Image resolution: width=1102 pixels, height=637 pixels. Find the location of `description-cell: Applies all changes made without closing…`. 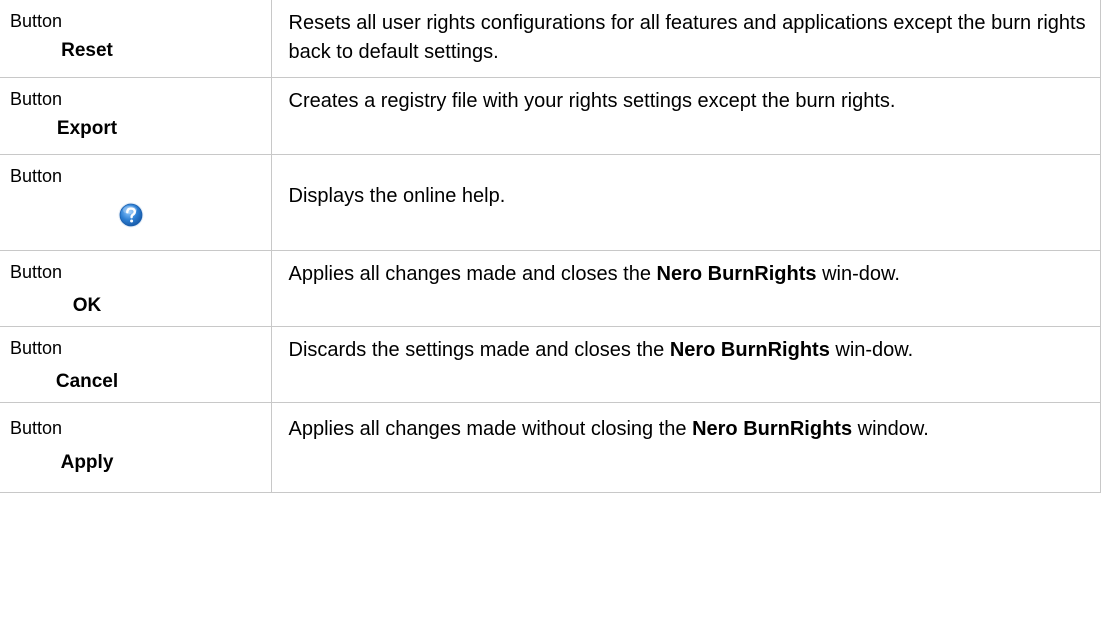

description-cell: Applies all changes made without closing… is located at coordinates (685, 447).